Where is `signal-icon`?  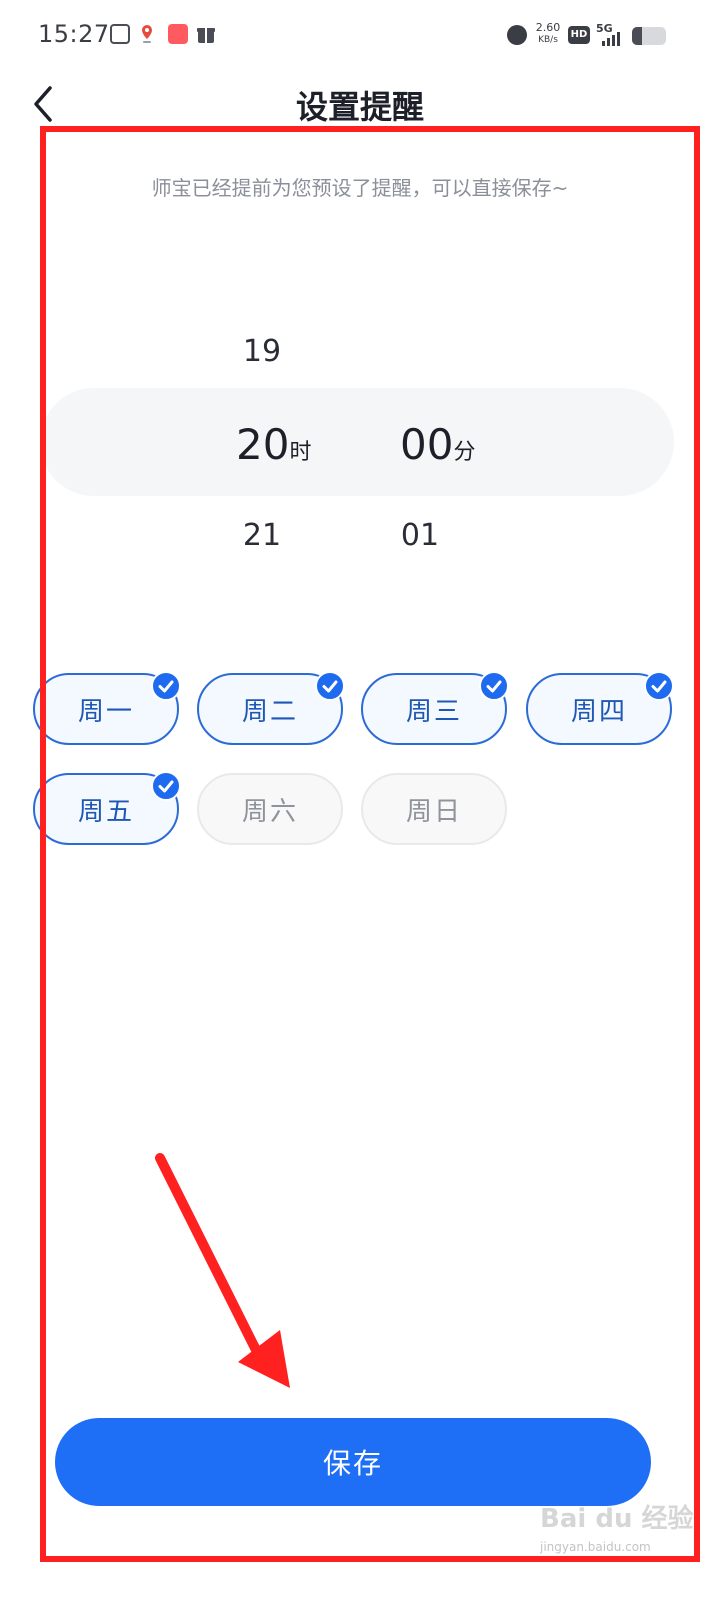
signal-icon is located at coordinates (614, 38).